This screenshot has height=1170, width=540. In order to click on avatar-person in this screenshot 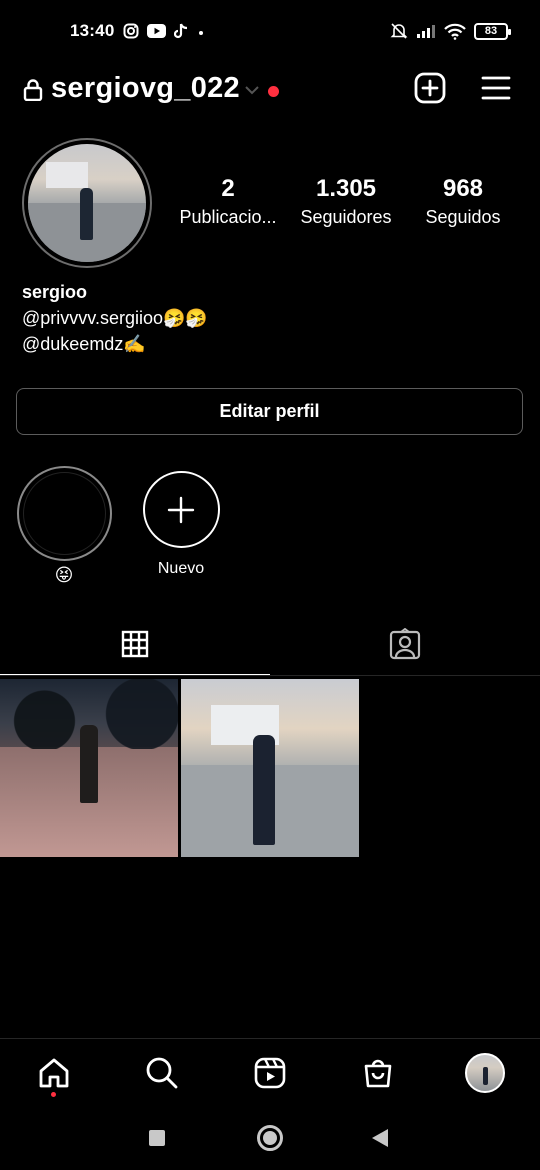, I will do `click(86, 214)`.